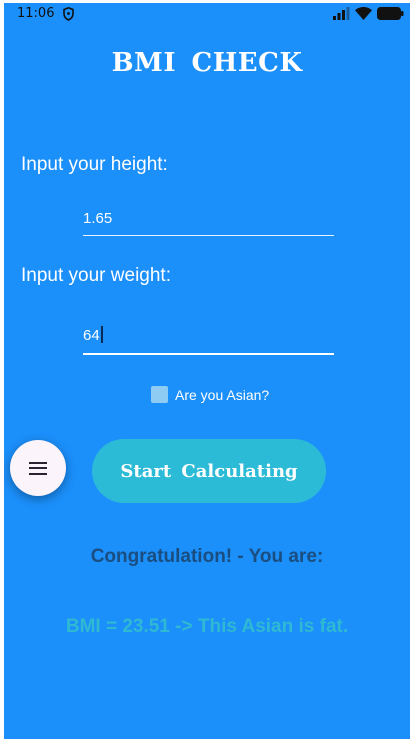 This screenshot has height=742, width=414. Describe the element at coordinates (207, 556) in the screenshot. I see `congrats-text: Congratulation! - You are:` at that location.